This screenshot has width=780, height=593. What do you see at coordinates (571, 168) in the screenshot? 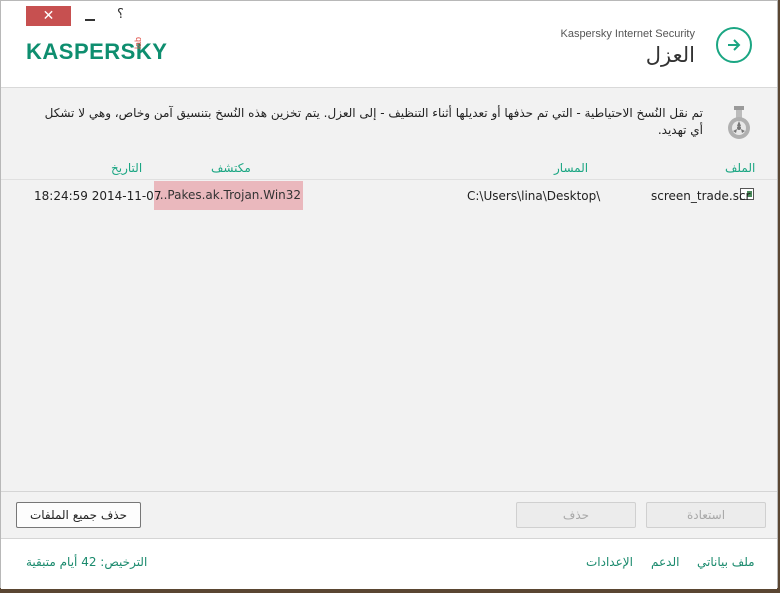
I see `col-path: المسار` at bounding box center [571, 168].